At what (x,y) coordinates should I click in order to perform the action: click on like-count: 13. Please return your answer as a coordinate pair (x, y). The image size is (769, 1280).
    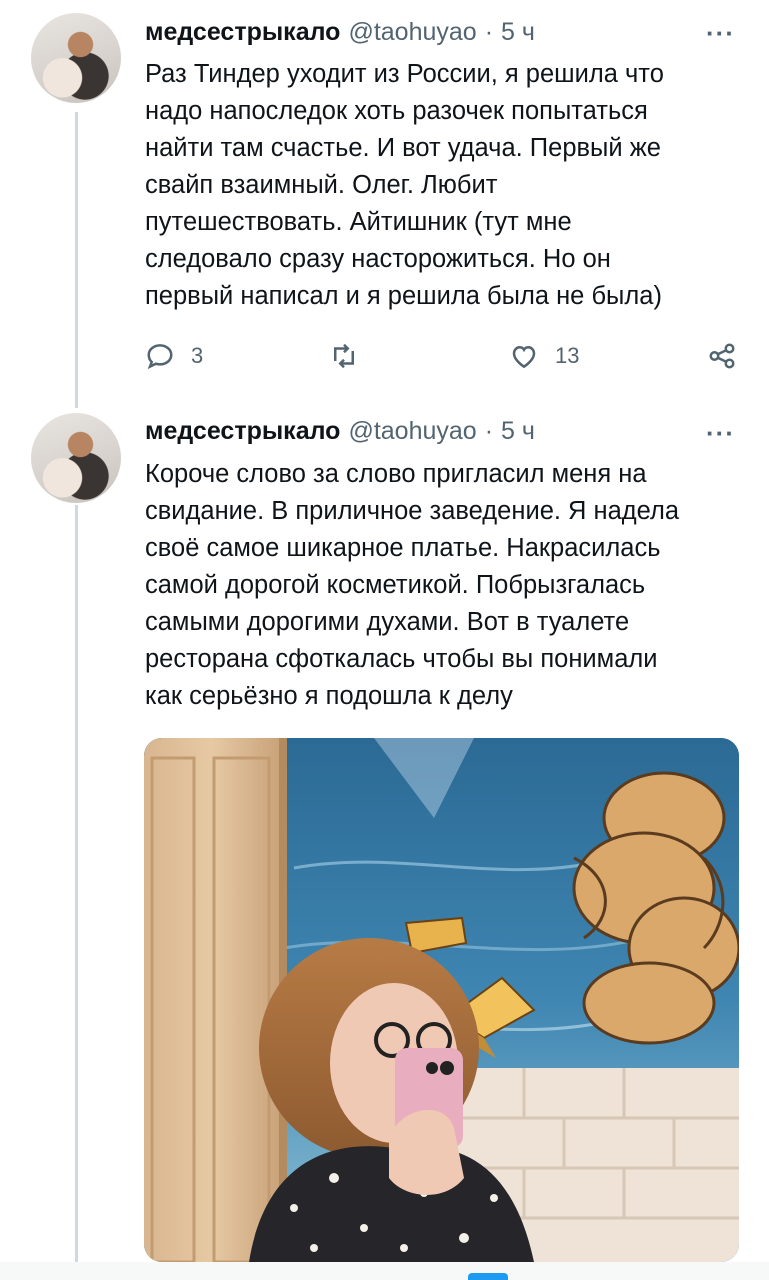
    Looking at the image, I should click on (567, 355).